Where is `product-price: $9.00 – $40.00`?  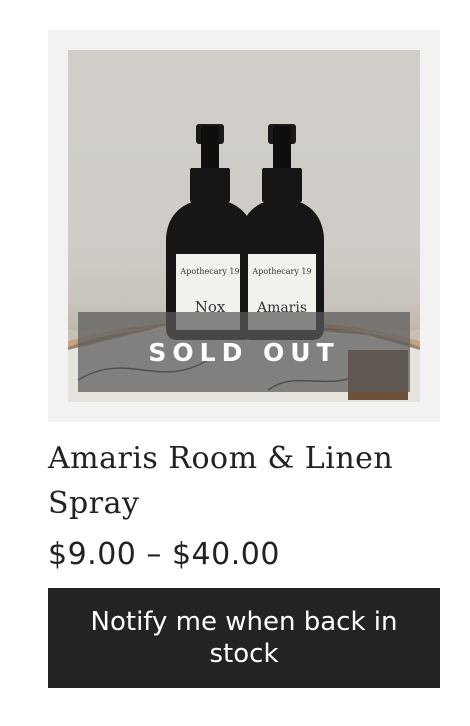 product-price: $9.00 – $40.00 is located at coordinates (164, 554).